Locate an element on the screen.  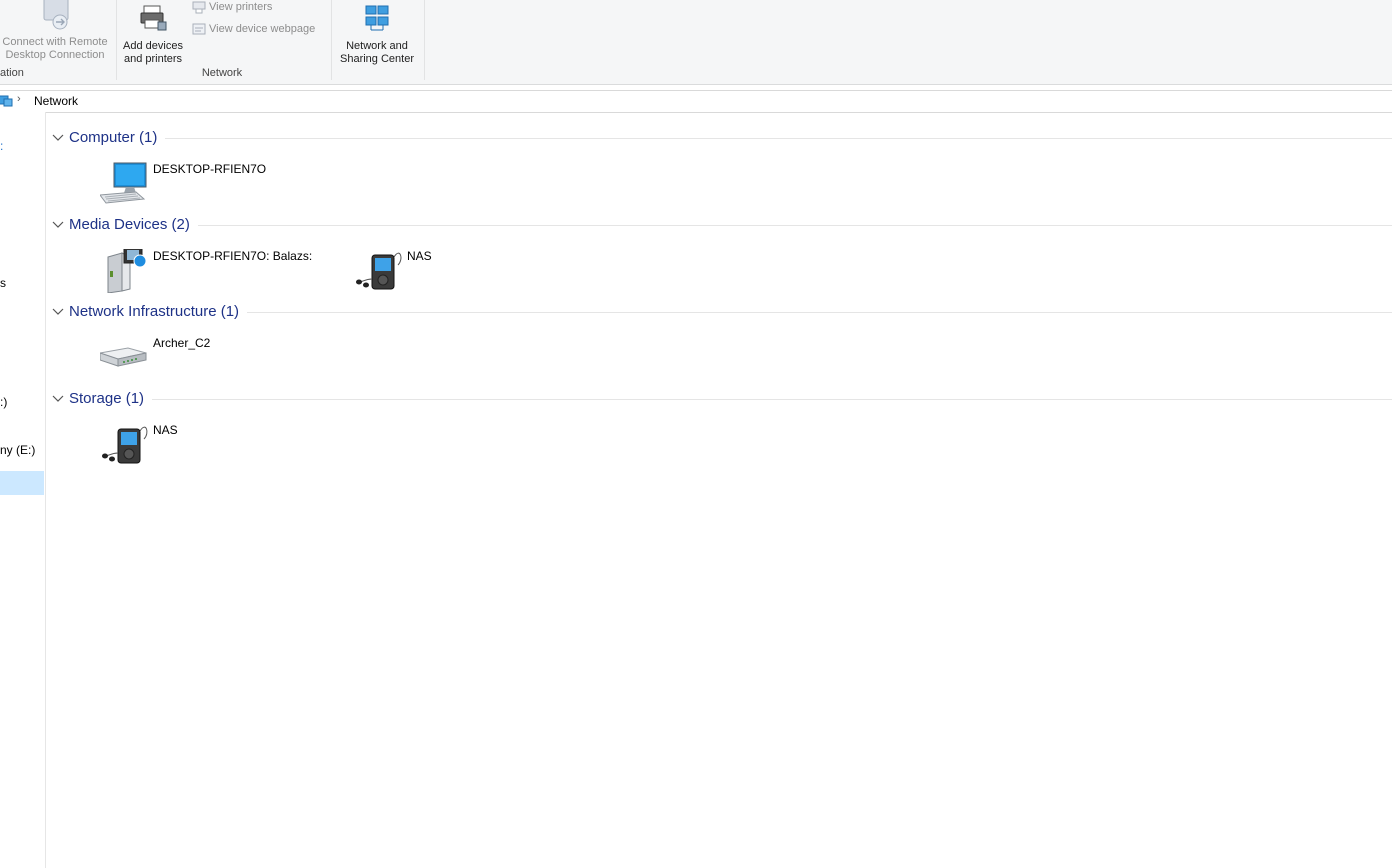
nav-item-fragment: s is located at coordinates (3, 283).